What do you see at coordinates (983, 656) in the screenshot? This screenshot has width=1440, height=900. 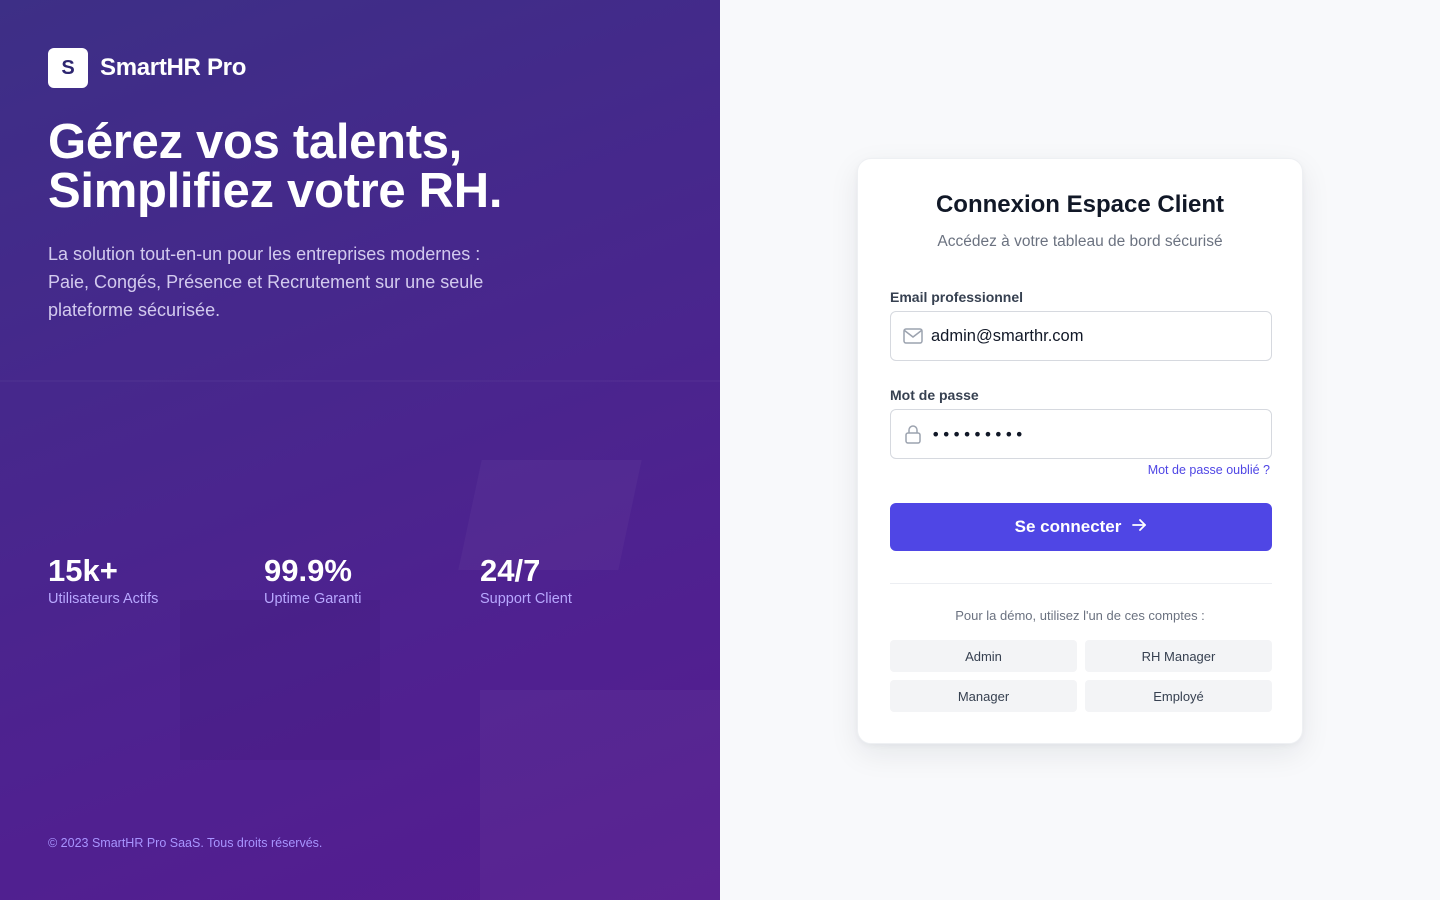 I see `demo-account-admin: Admin` at bounding box center [983, 656].